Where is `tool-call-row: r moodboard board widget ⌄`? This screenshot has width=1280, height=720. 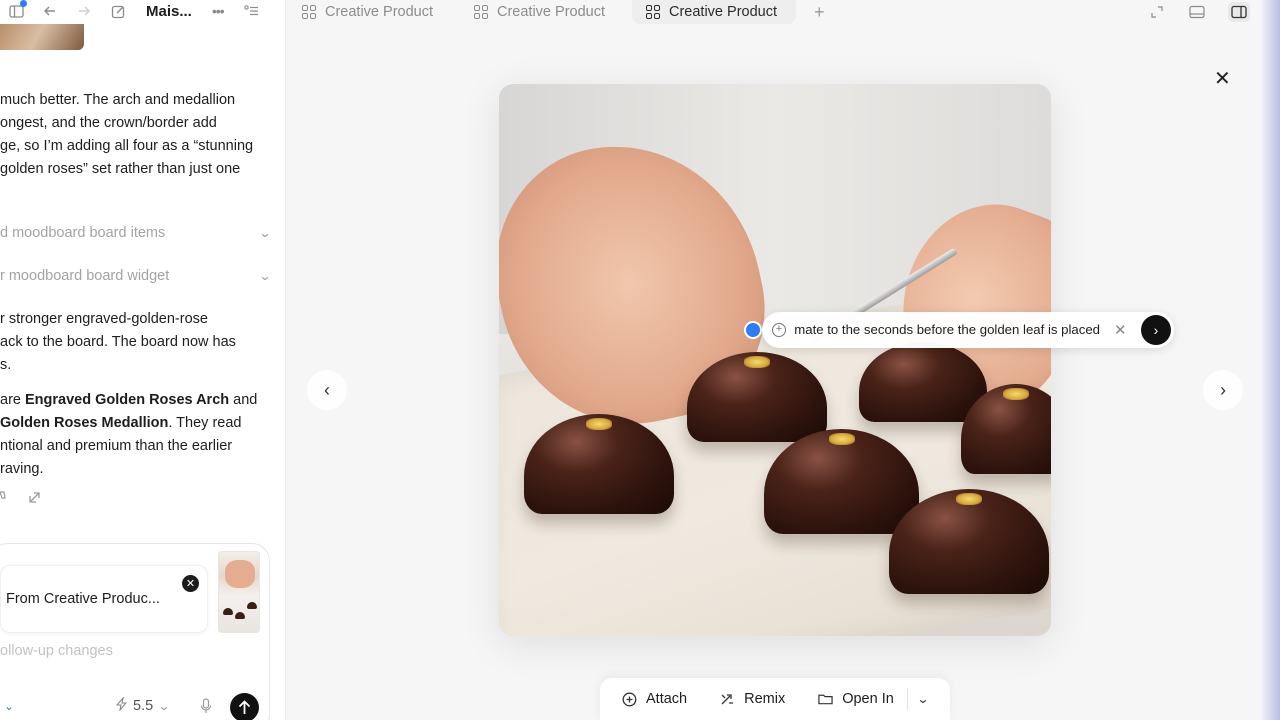
tool-call-row: r moodboard board widget ⌄ is located at coordinates (136, 276).